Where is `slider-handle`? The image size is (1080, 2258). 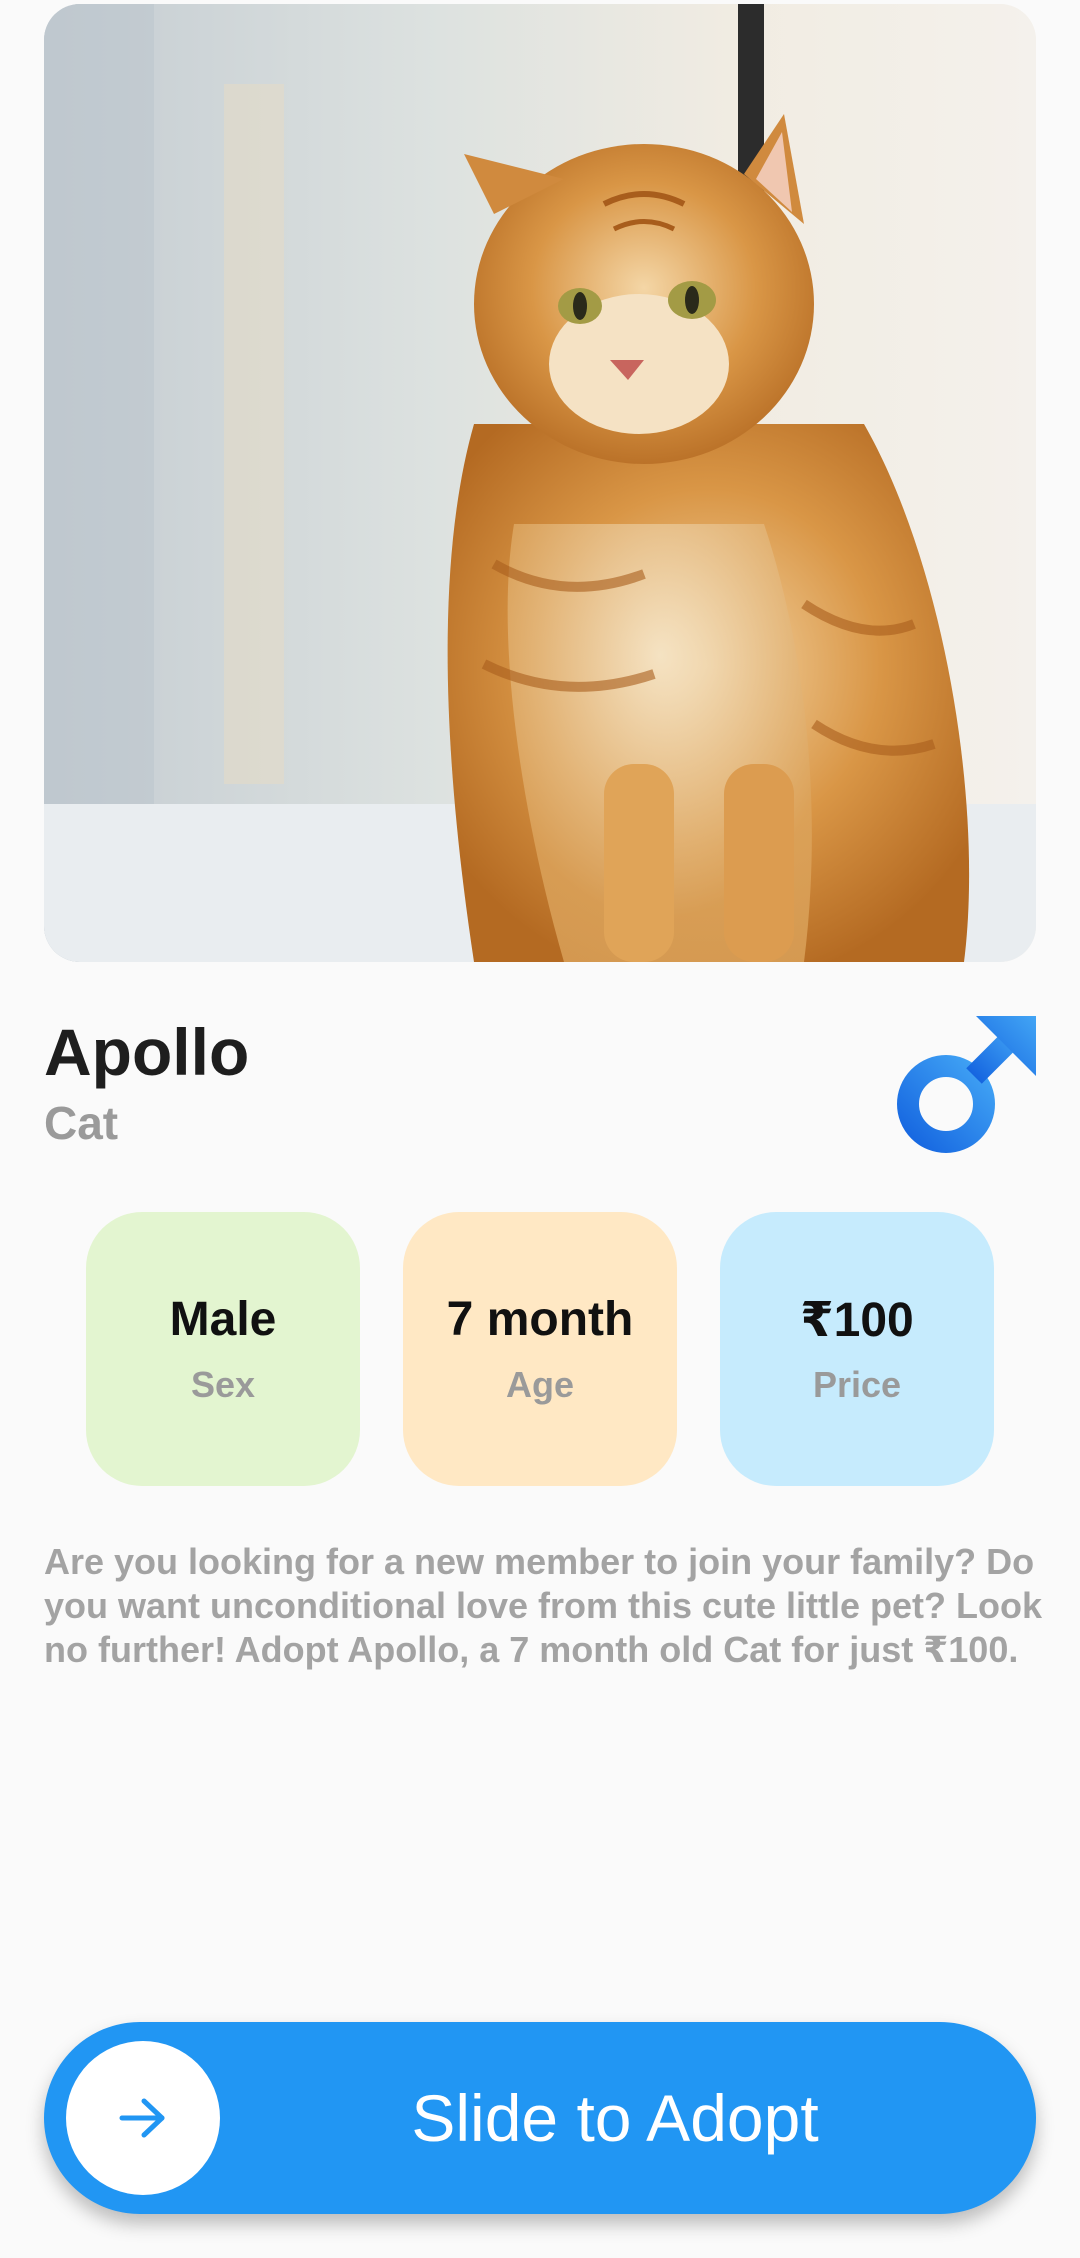 slider-handle is located at coordinates (143, 2118).